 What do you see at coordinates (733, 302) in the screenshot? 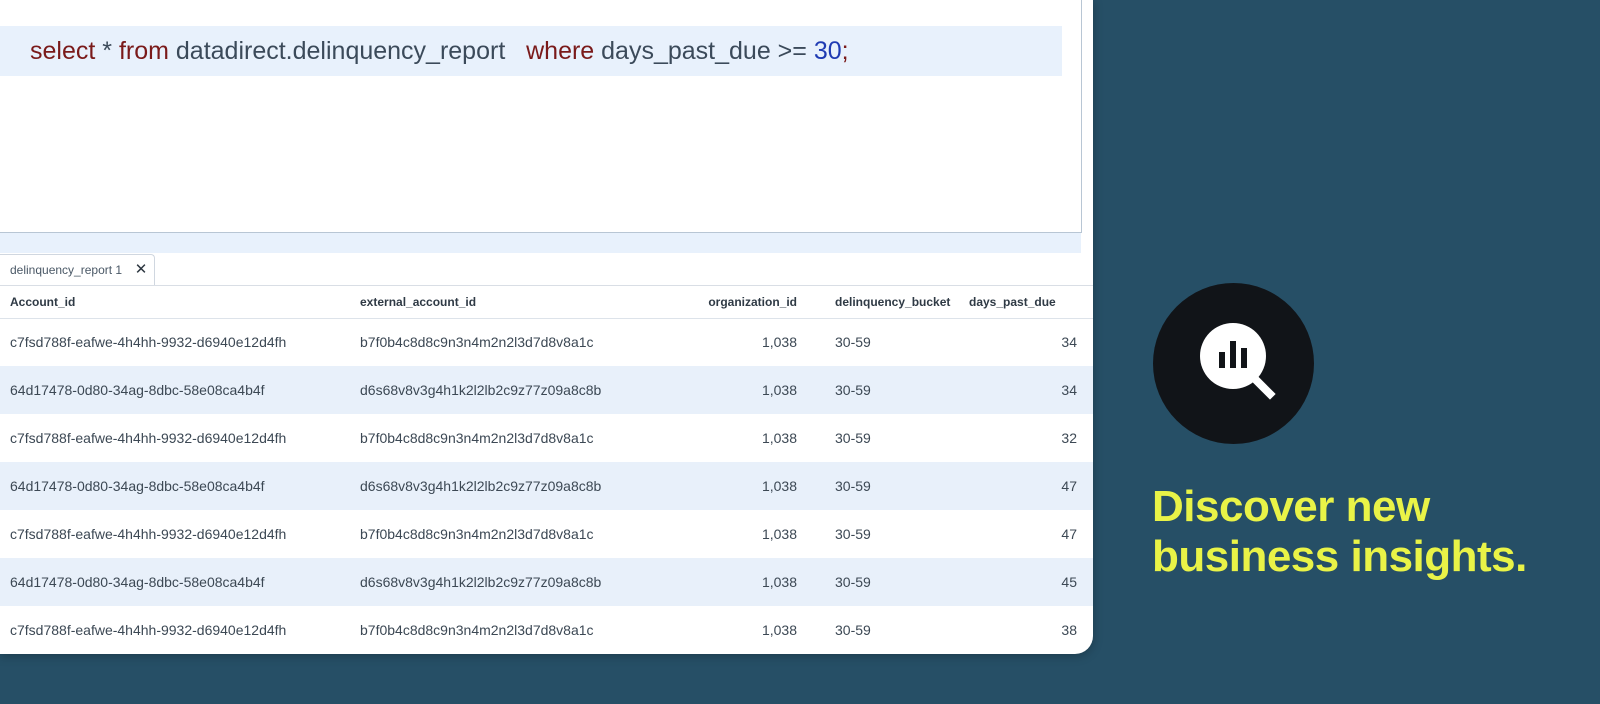
I see `column-header-organization-id: organization_id` at bounding box center [733, 302].